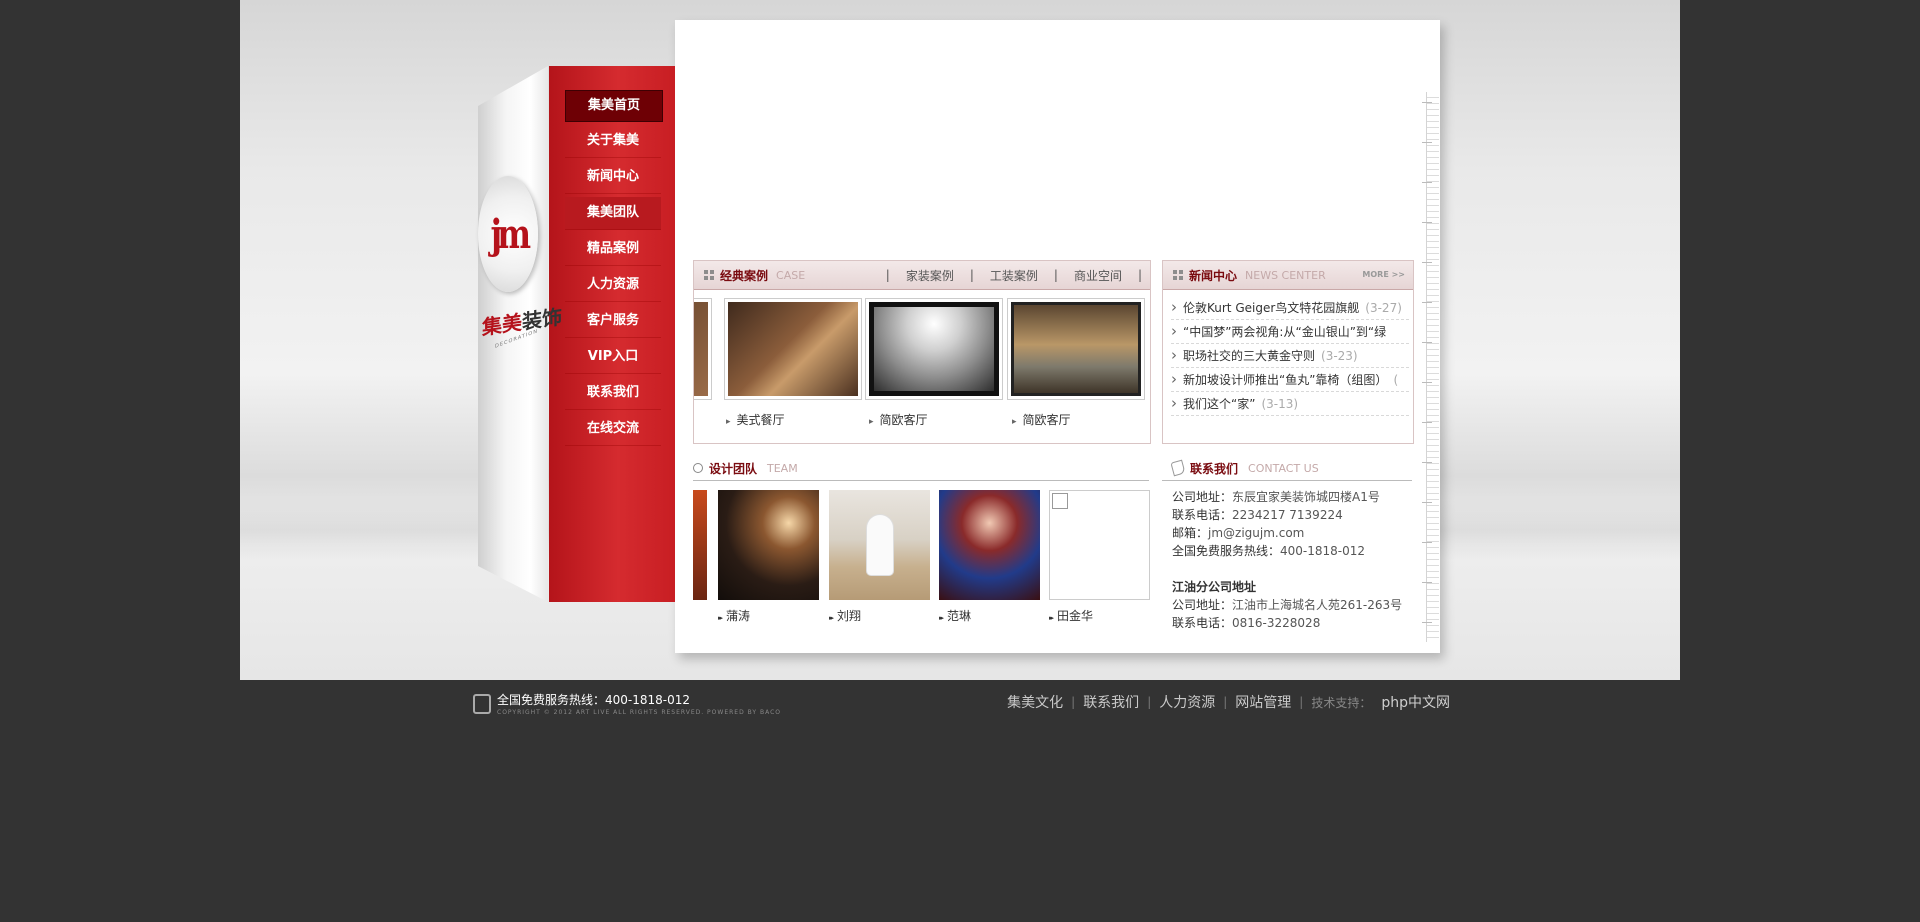  I want to click on footer-links: 集美文化 | 联系我们 | 人力资源 | 网站管理 | 技术支持： php中文网, so click(1228, 702).